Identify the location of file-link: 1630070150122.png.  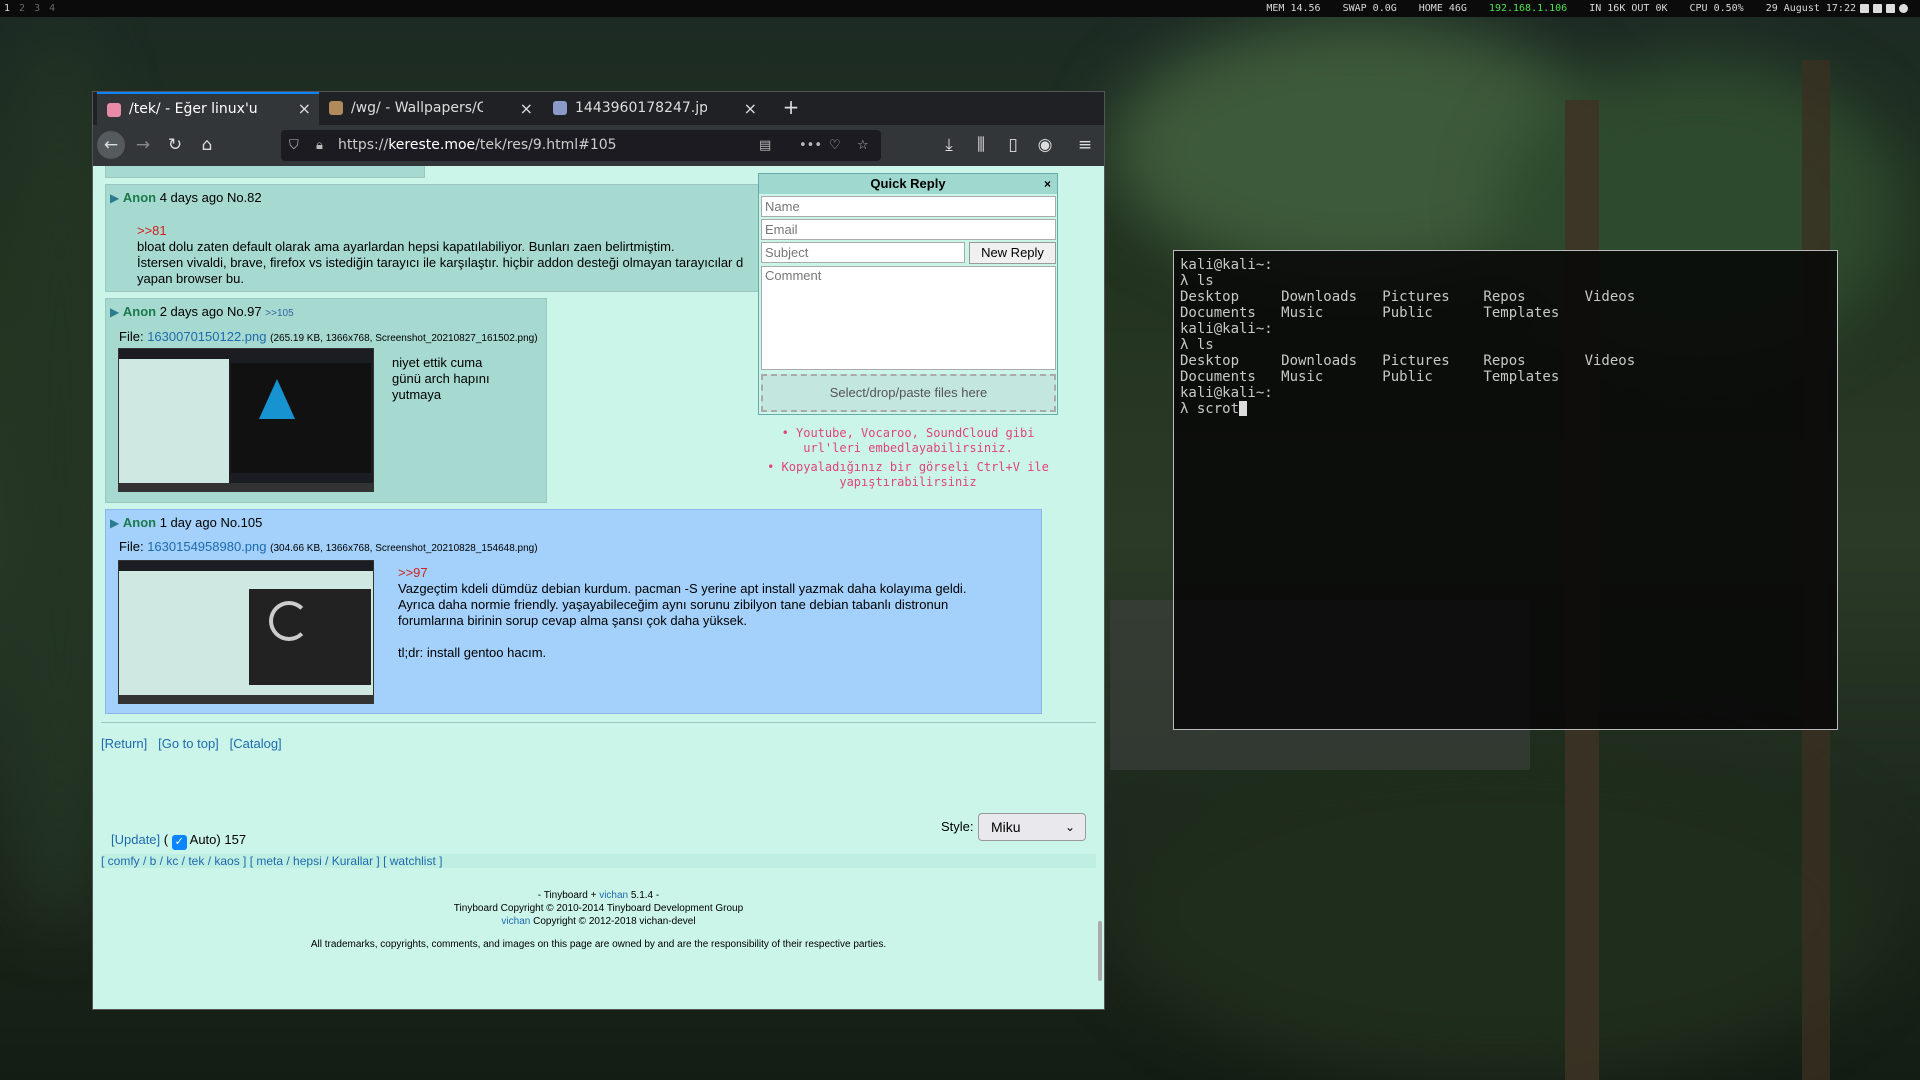
(206, 336).